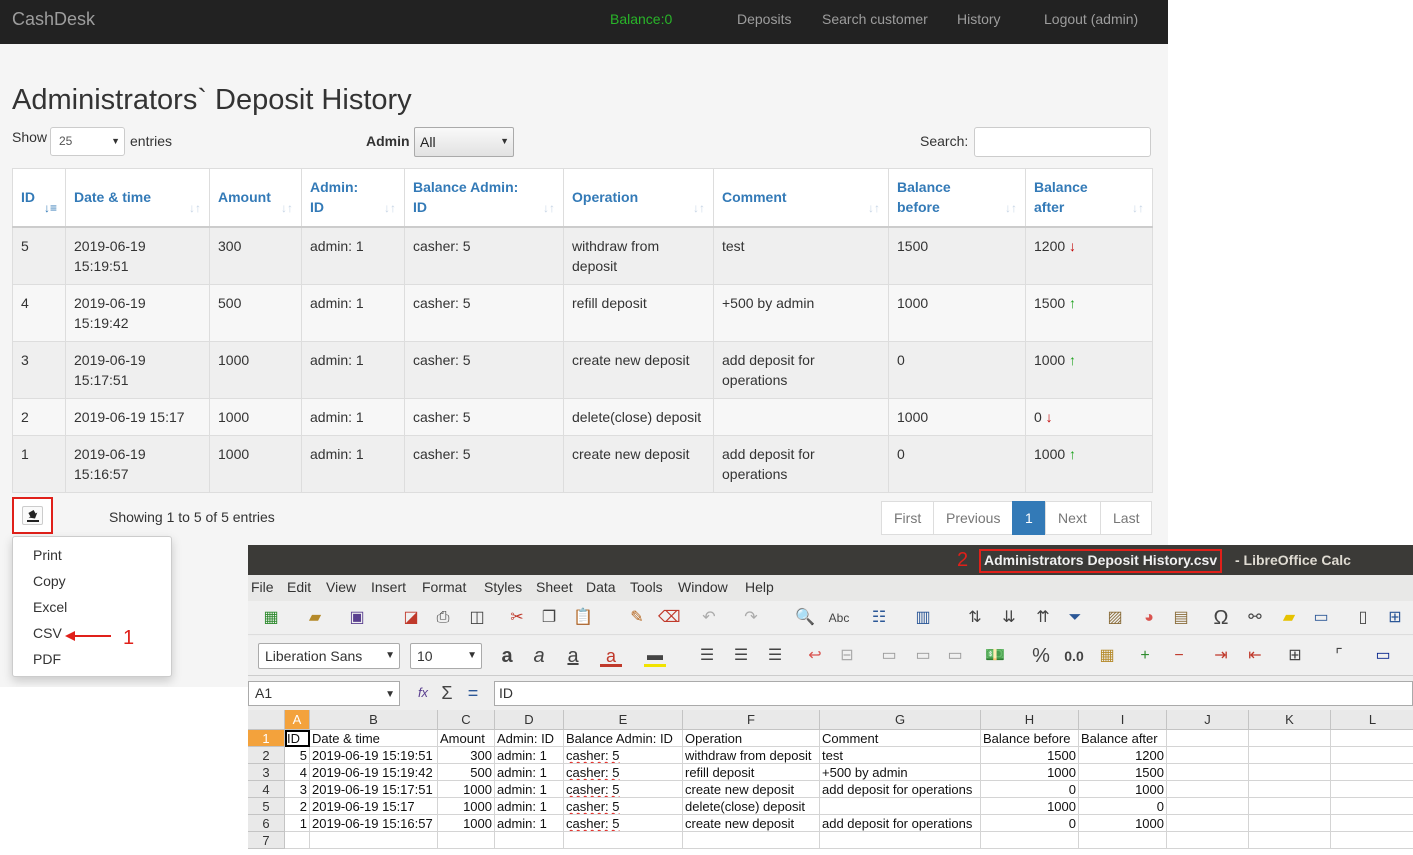 The image size is (1413, 855). Describe the element at coordinates (995, 656) in the screenshot. I see `currency-format-icon: 💵` at that location.